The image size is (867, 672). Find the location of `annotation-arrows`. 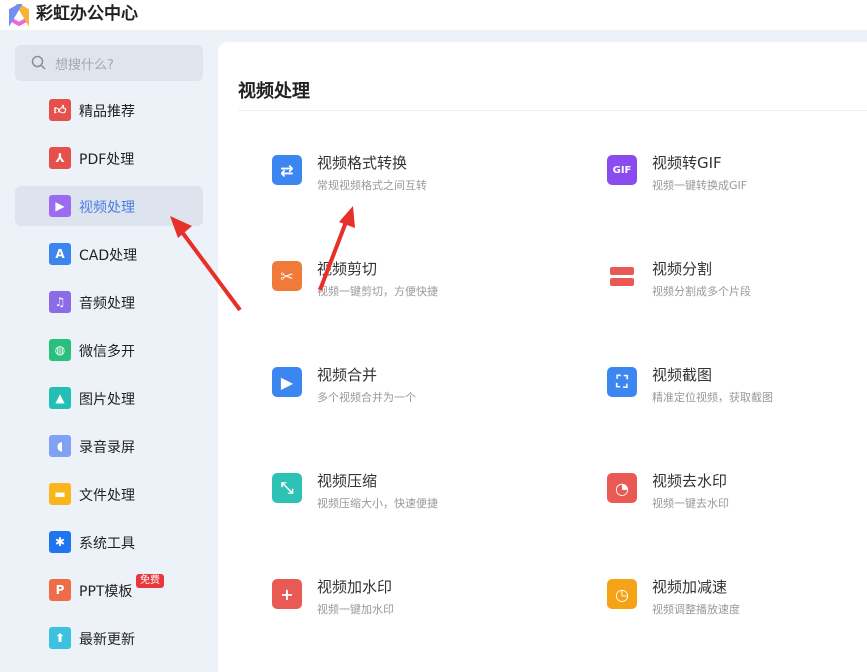

annotation-arrows is located at coordinates (262, 259).